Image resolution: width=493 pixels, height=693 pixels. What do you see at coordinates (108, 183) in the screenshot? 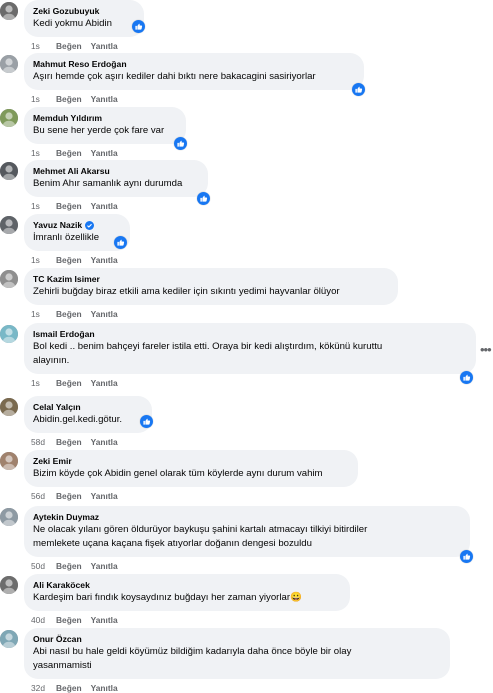
I see `comment-text: Benim Ahır samanlık aynı durumda` at bounding box center [108, 183].